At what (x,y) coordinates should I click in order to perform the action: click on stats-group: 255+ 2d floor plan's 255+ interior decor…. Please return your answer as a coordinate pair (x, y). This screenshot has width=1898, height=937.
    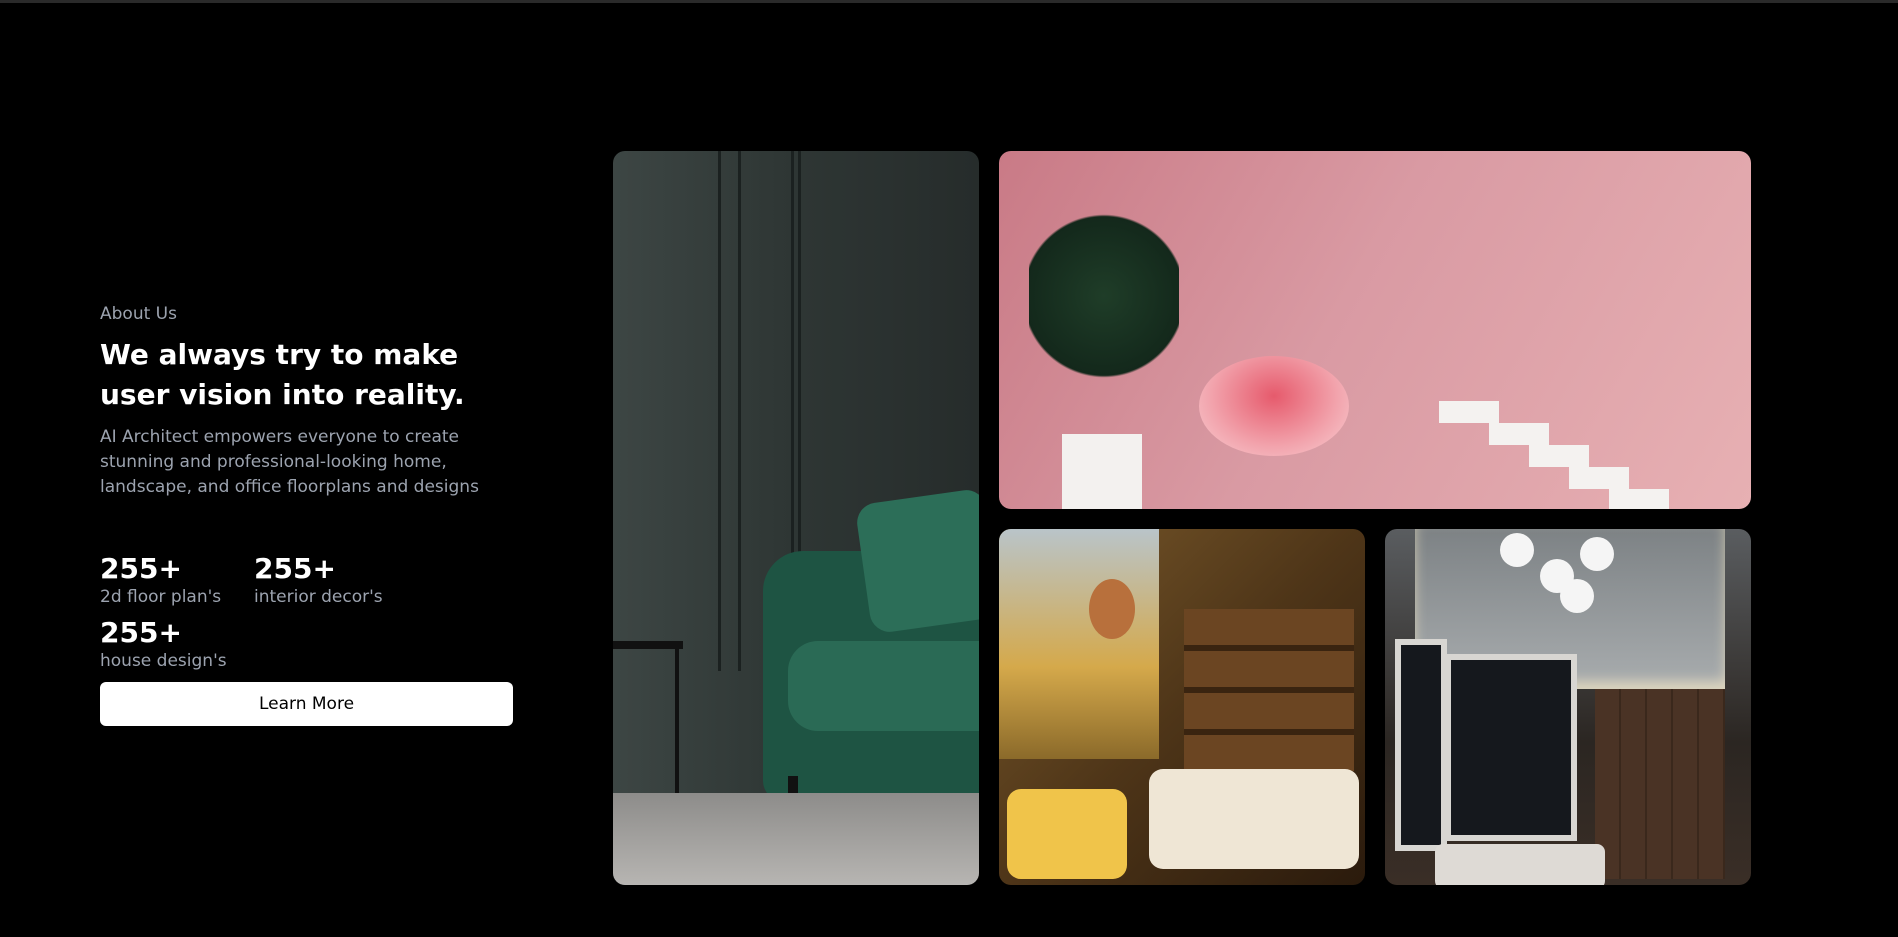
    Looking at the image, I should click on (310, 616).